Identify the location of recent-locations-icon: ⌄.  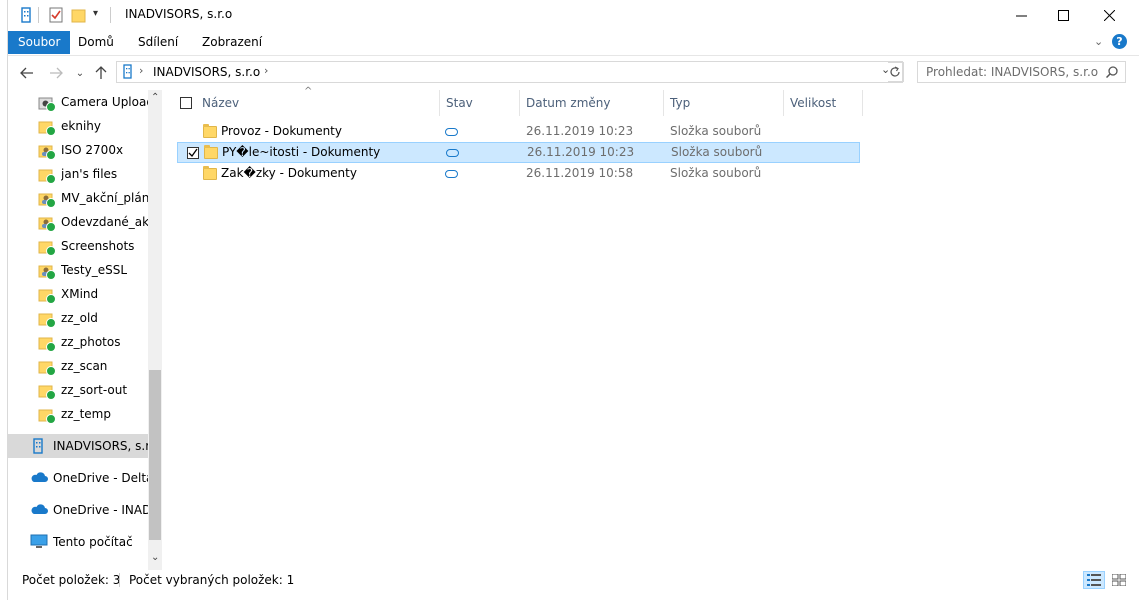
(80, 73).